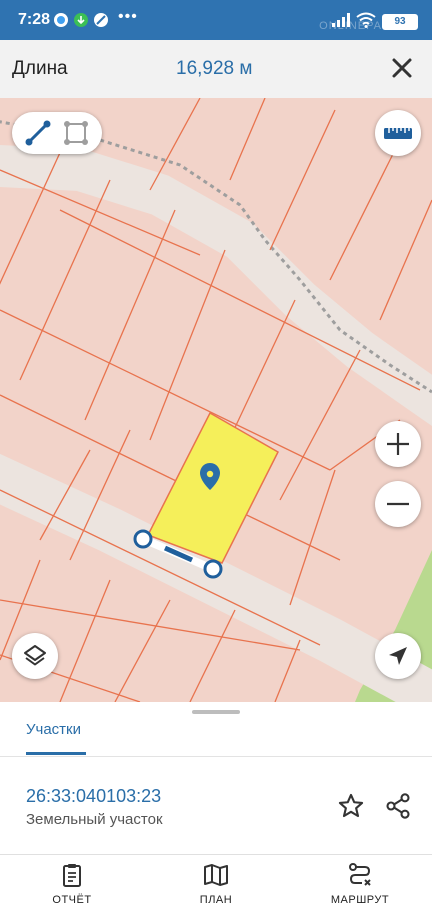 This screenshot has width=432, height=910. I want to click on ruler-icon, so click(398, 133).